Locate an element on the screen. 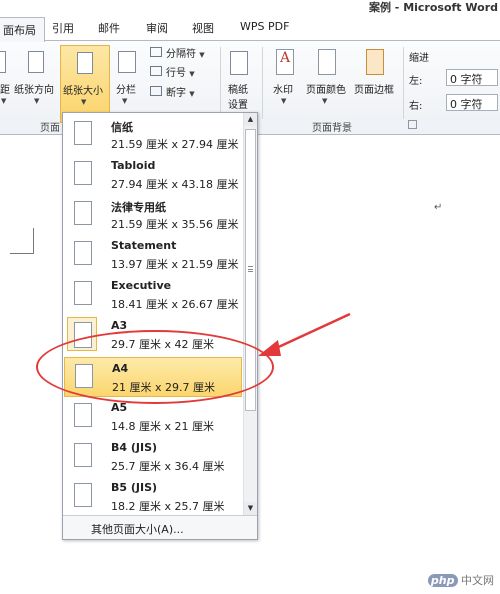 This screenshot has height=594, width=500. breaks-label: 分隔符 is located at coordinates (181, 54).